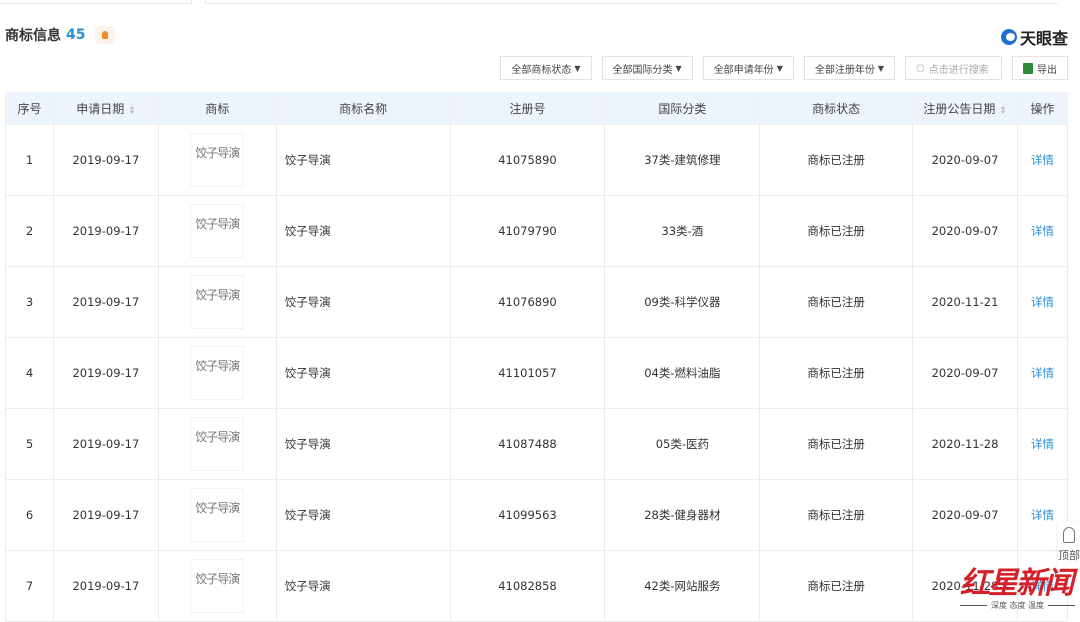  What do you see at coordinates (631, 2) in the screenshot?
I see `top-tab-right` at bounding box center [631, 2].